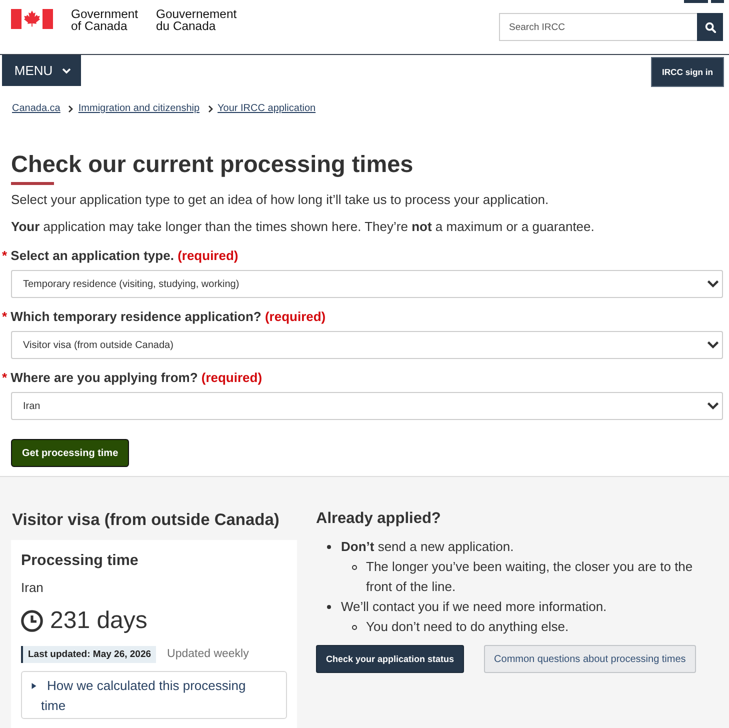  I want to click on search-icon, so click(710, 27).